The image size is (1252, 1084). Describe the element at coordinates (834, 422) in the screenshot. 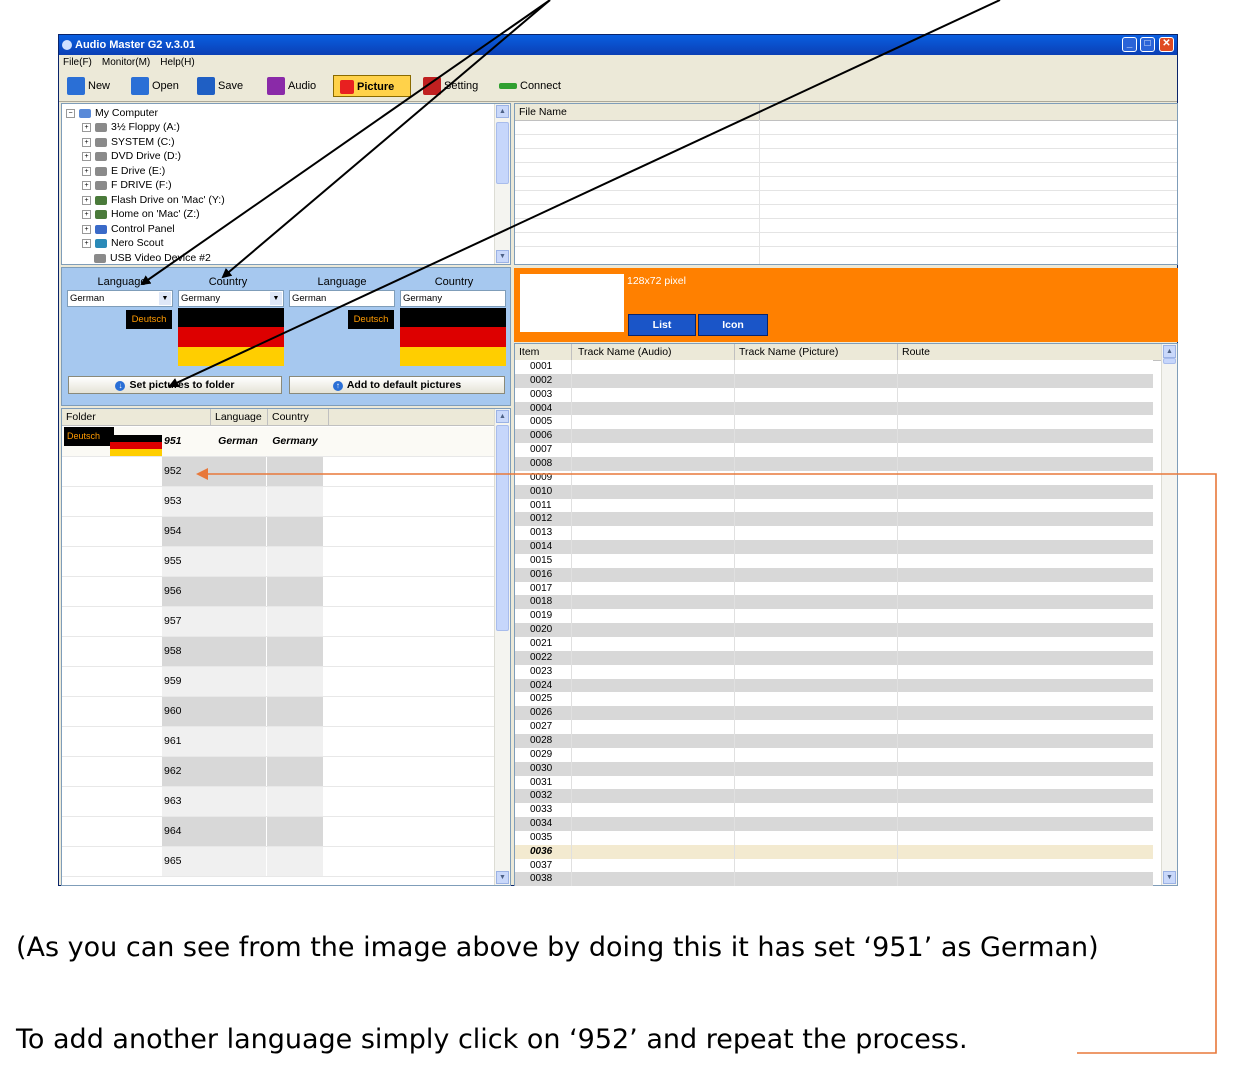

I see `track-row: 0005` at that location.